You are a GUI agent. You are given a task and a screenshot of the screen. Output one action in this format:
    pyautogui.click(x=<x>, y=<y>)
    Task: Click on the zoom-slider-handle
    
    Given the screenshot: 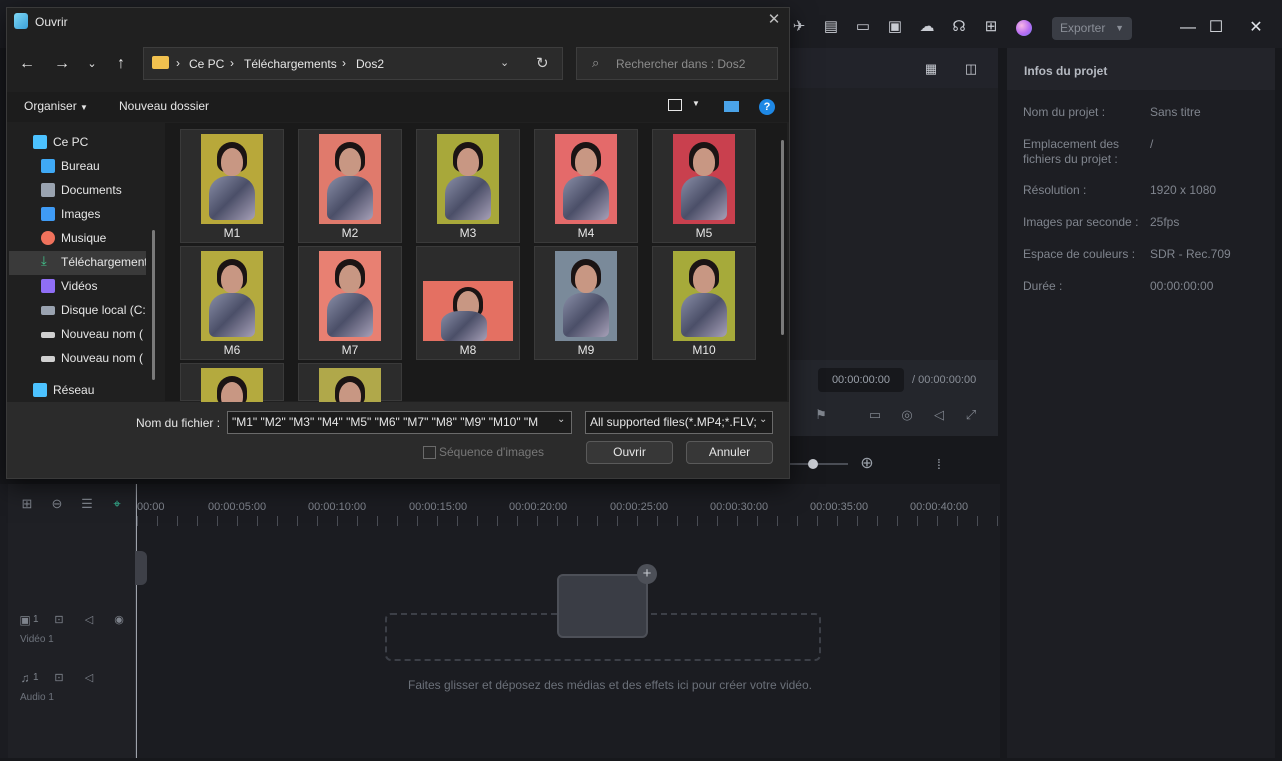 What is the action you would take?
    pyautogui.click(x=813, y=464)
    